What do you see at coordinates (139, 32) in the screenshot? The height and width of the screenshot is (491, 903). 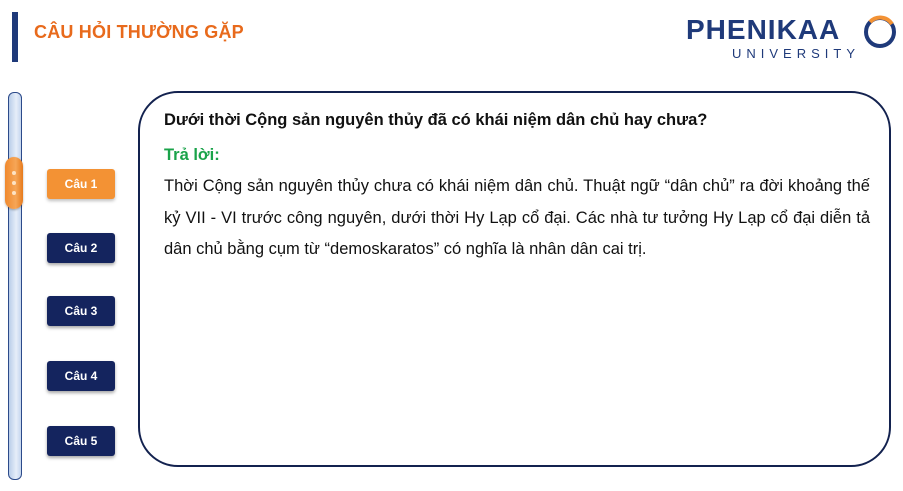 I see `page-title: CÂU HỎI THƯỜNG GẶP` at bounding box center [139, 32].